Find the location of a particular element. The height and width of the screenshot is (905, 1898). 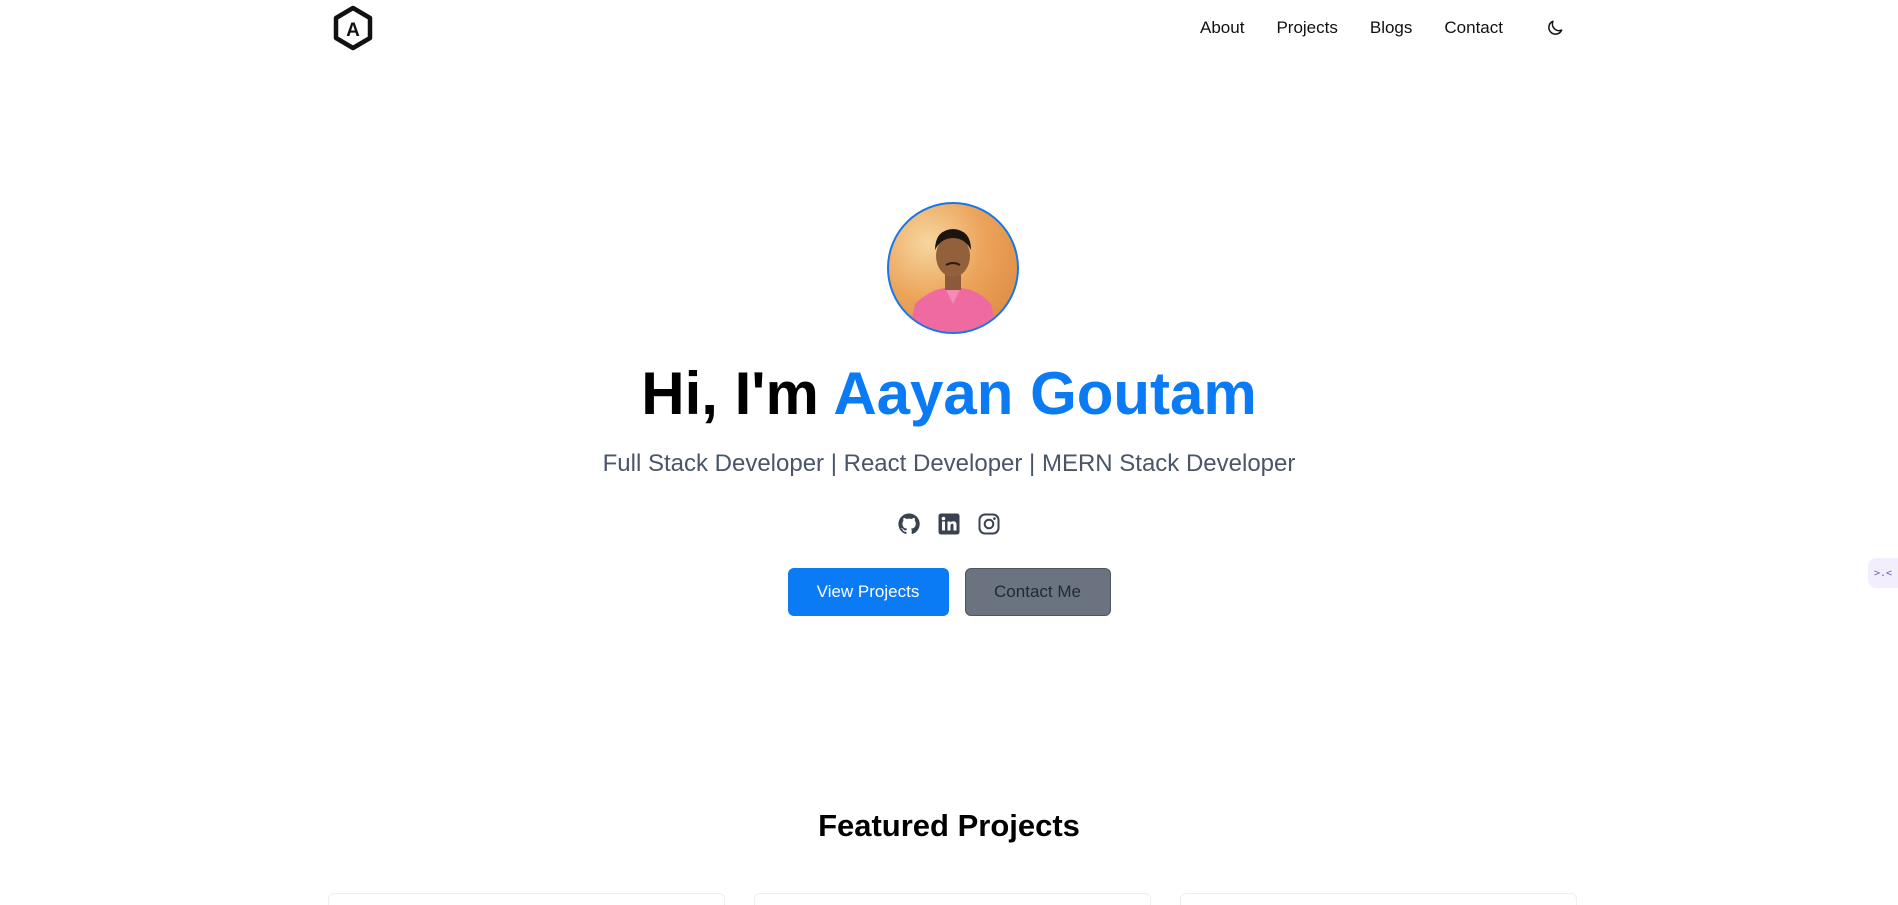

avatar is located at coordinates (953, 268).